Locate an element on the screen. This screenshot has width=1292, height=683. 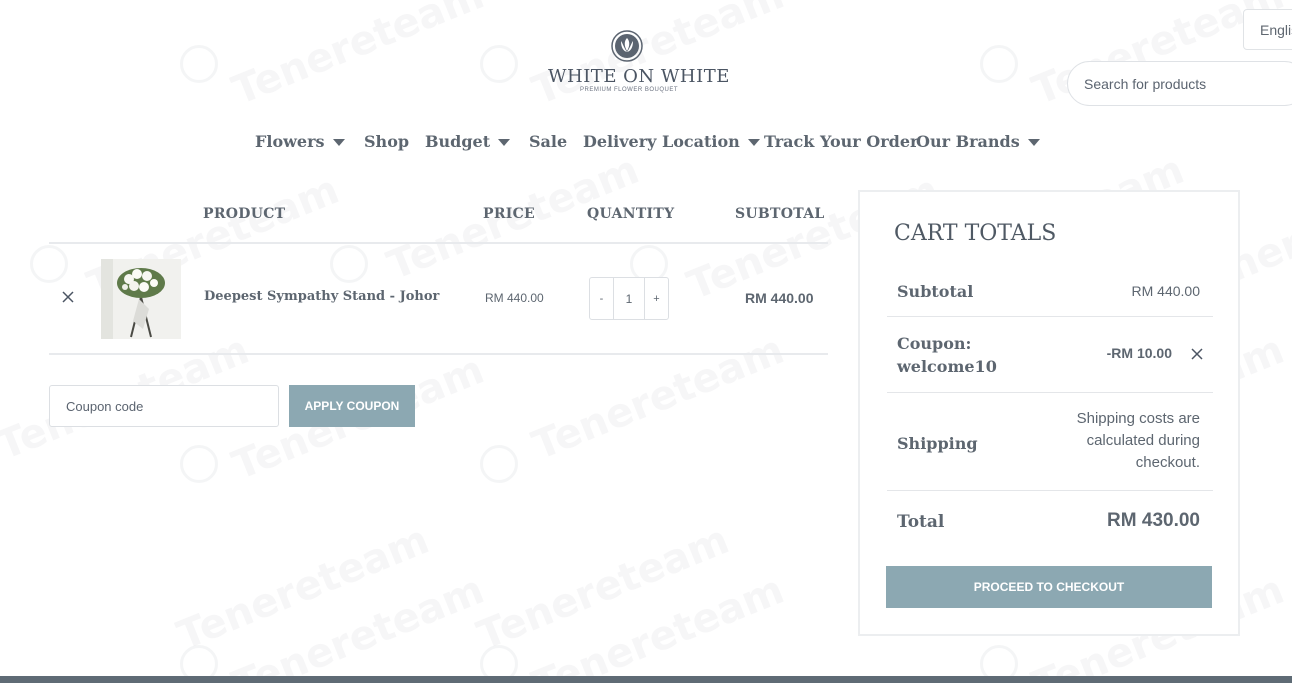
nav-item-shop: Shop is located at coordinates (386, 141).